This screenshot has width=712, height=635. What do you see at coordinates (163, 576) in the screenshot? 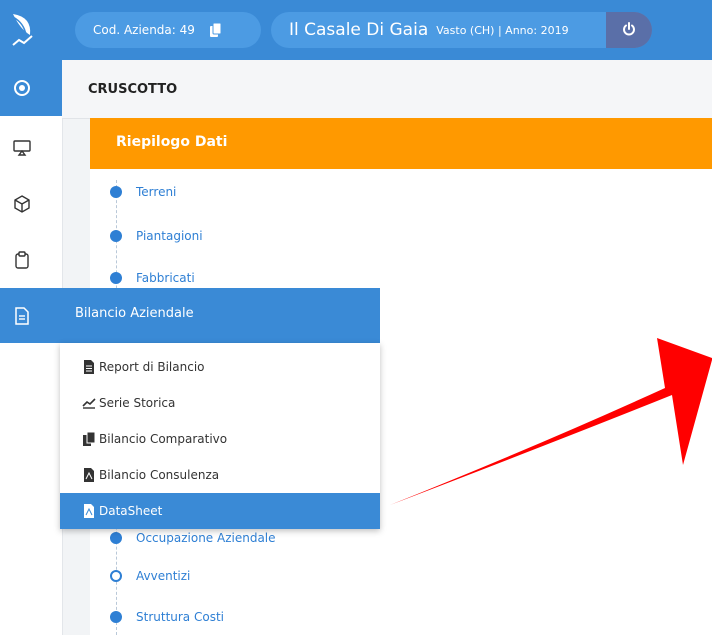
I see `timeline-label: Avventizi` at bounding box center [163, 576].